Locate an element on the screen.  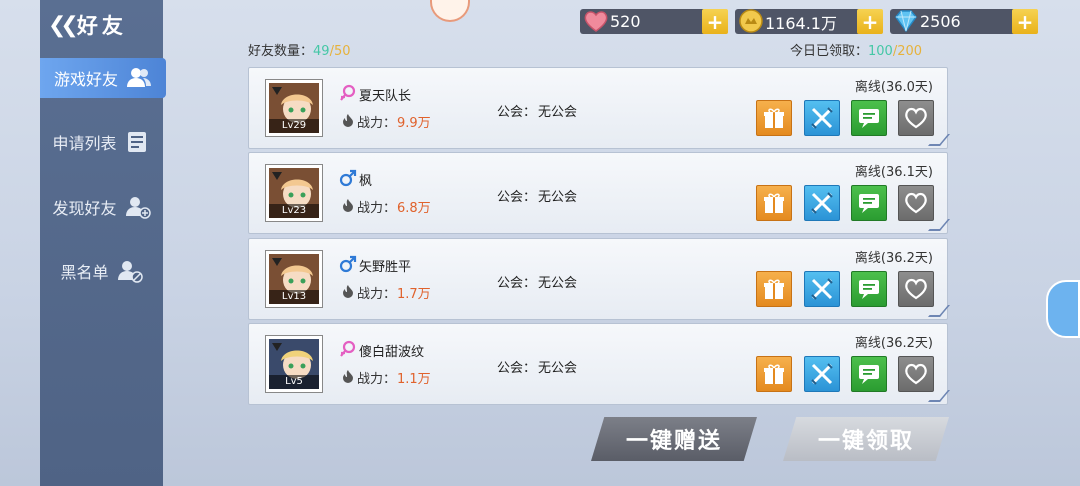
block-user-icon is located at coordinates (130, 272).